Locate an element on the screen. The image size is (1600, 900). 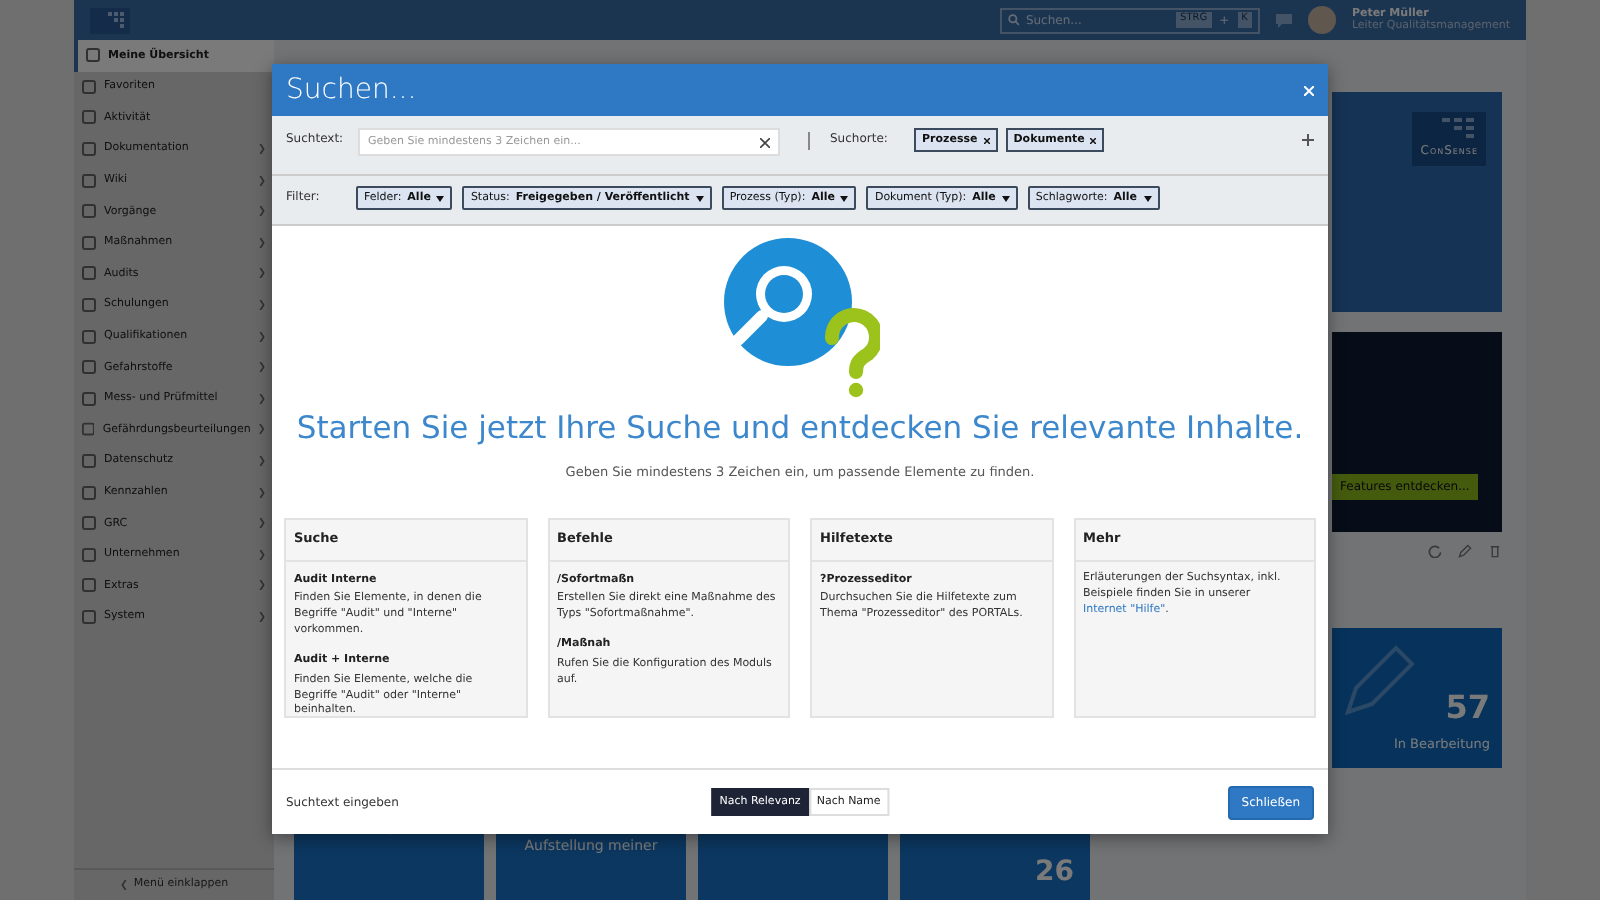
search-icon is located at coordinates (1013, 20).